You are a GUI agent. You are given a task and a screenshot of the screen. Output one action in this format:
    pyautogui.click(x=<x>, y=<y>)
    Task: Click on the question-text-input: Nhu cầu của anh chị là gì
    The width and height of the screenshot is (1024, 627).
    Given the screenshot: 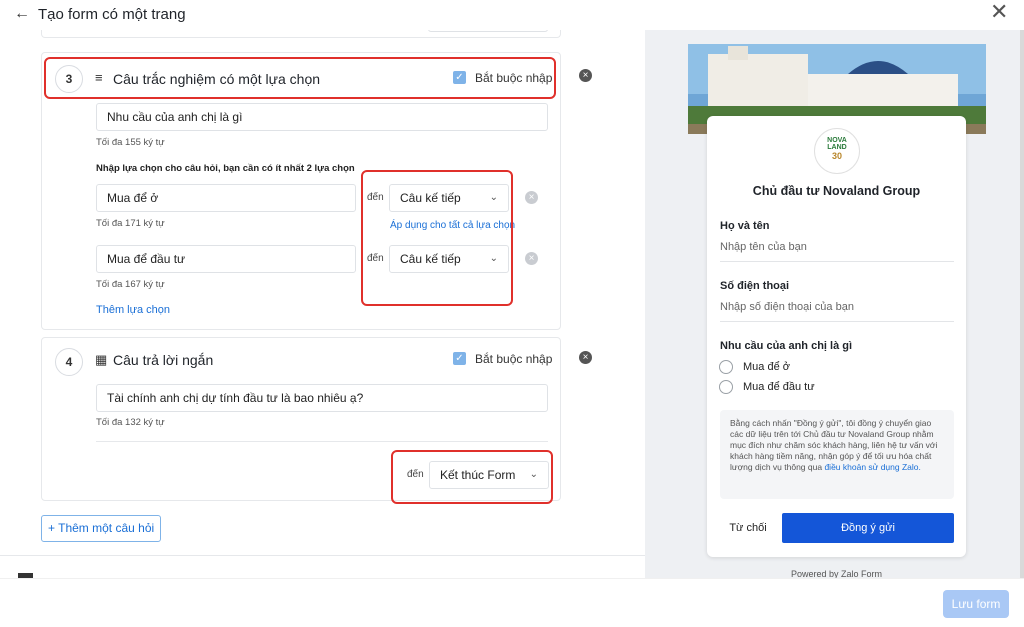 What is the action you would take?
    pyautogui.click(x=322, y=117)
    